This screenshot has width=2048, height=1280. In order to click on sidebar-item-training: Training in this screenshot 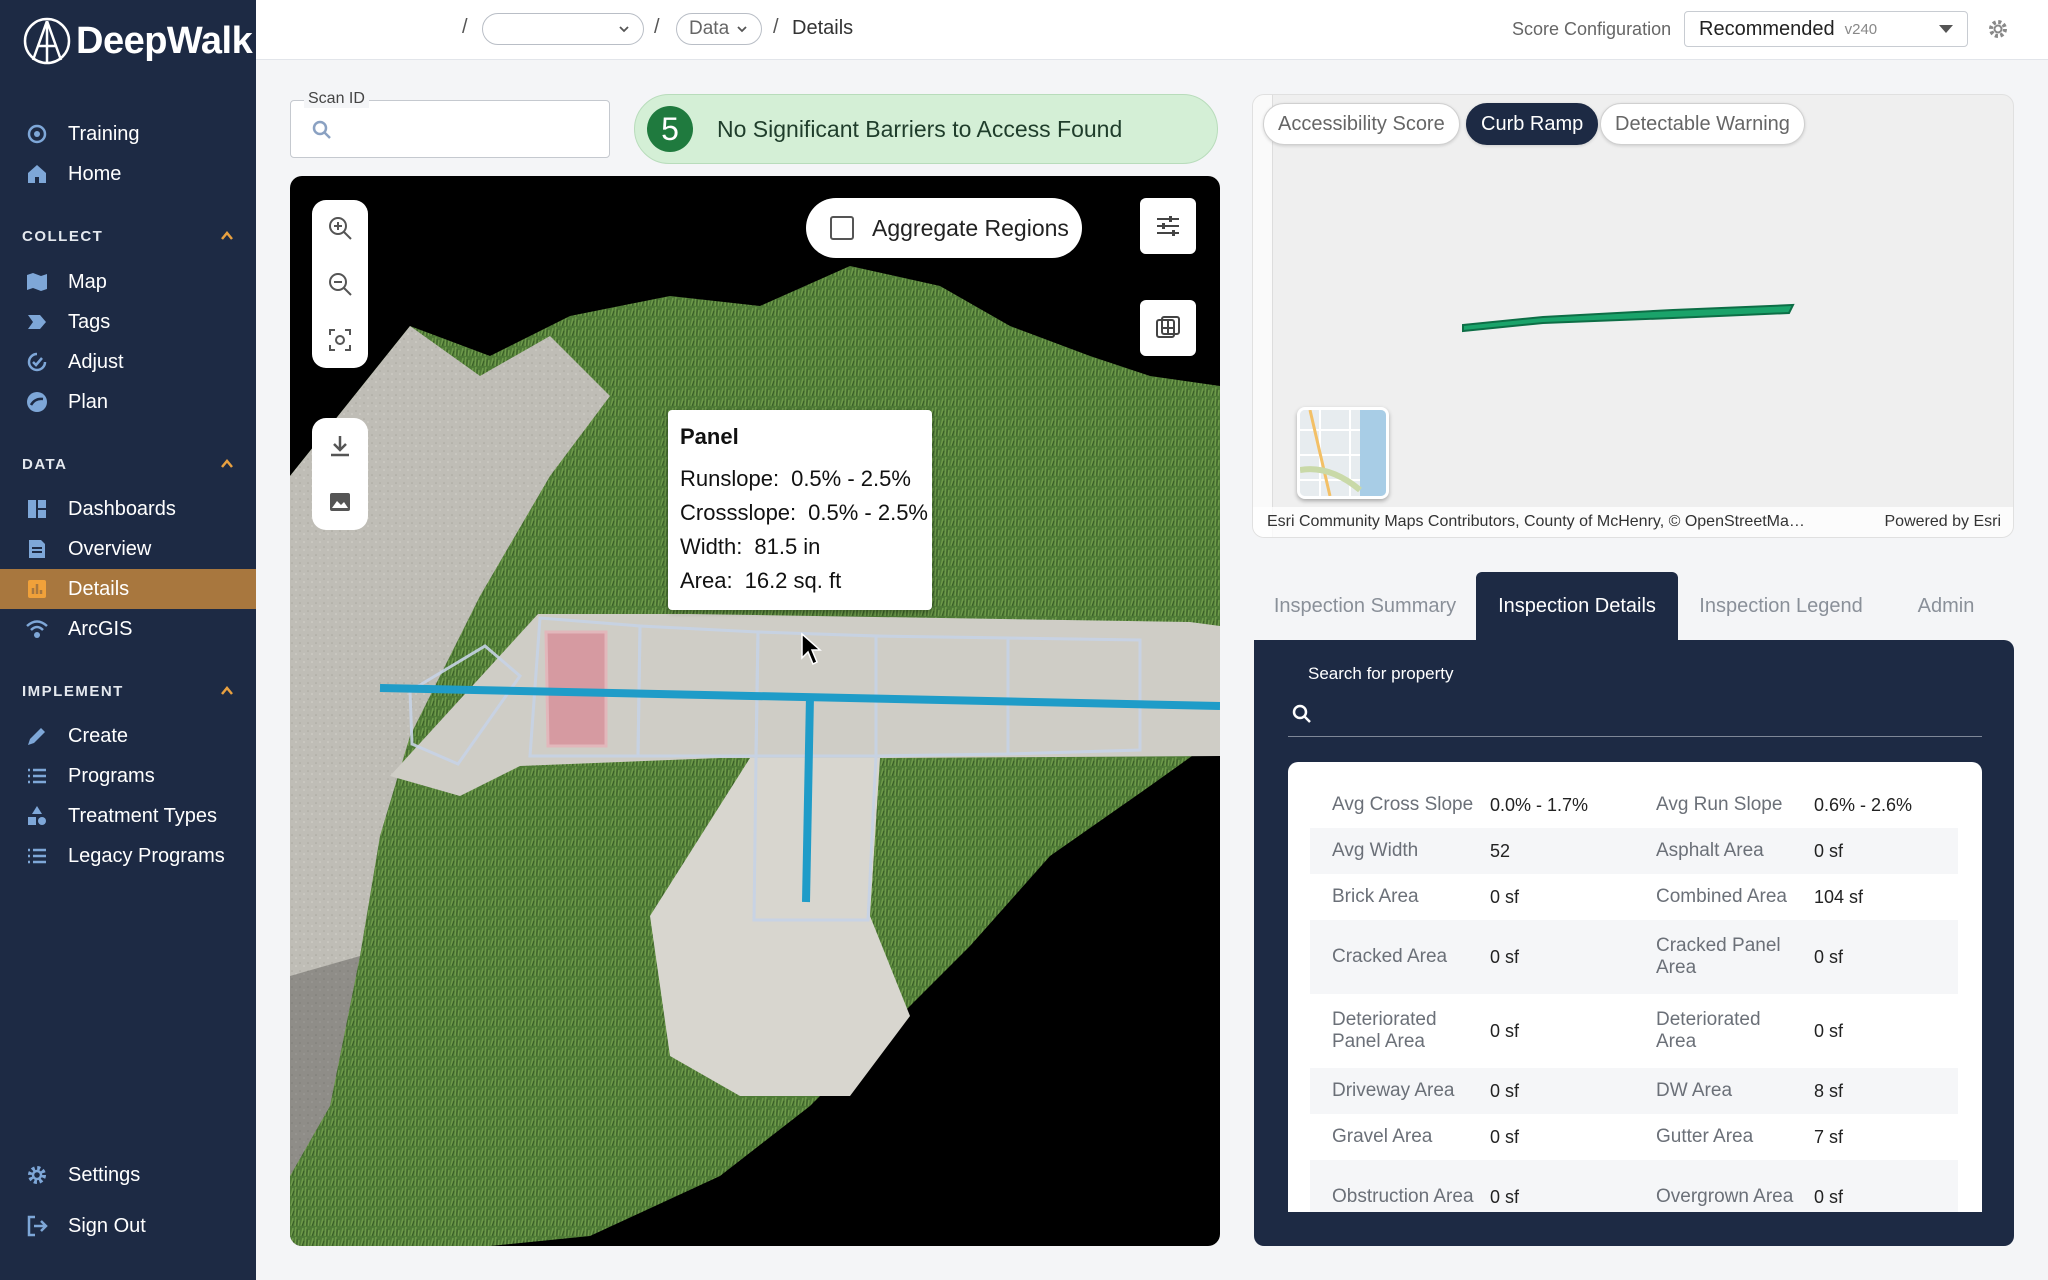, I will do `click(128, 134)`.